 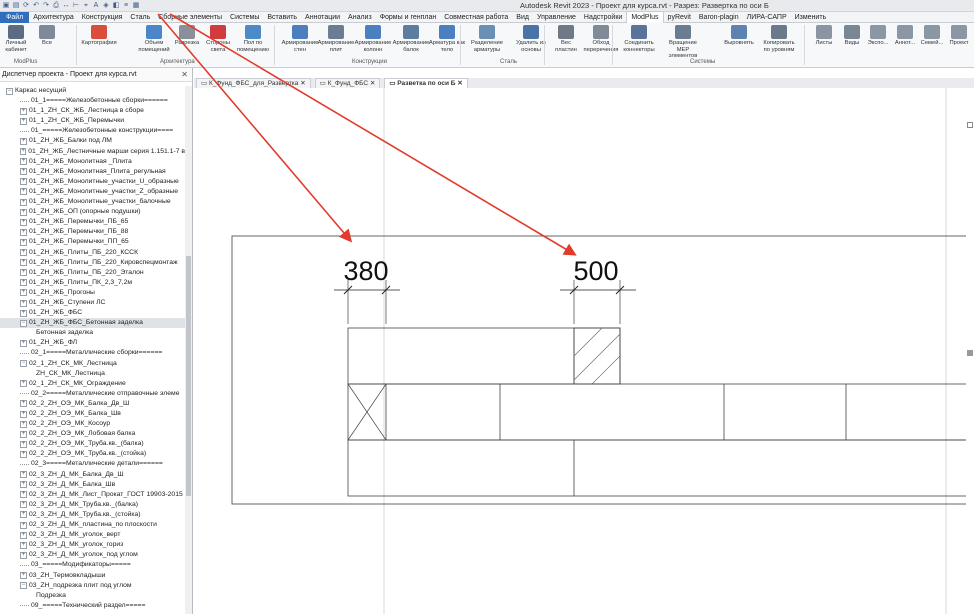 I want to click on view-cube-icon, so click(x=970, y=125).